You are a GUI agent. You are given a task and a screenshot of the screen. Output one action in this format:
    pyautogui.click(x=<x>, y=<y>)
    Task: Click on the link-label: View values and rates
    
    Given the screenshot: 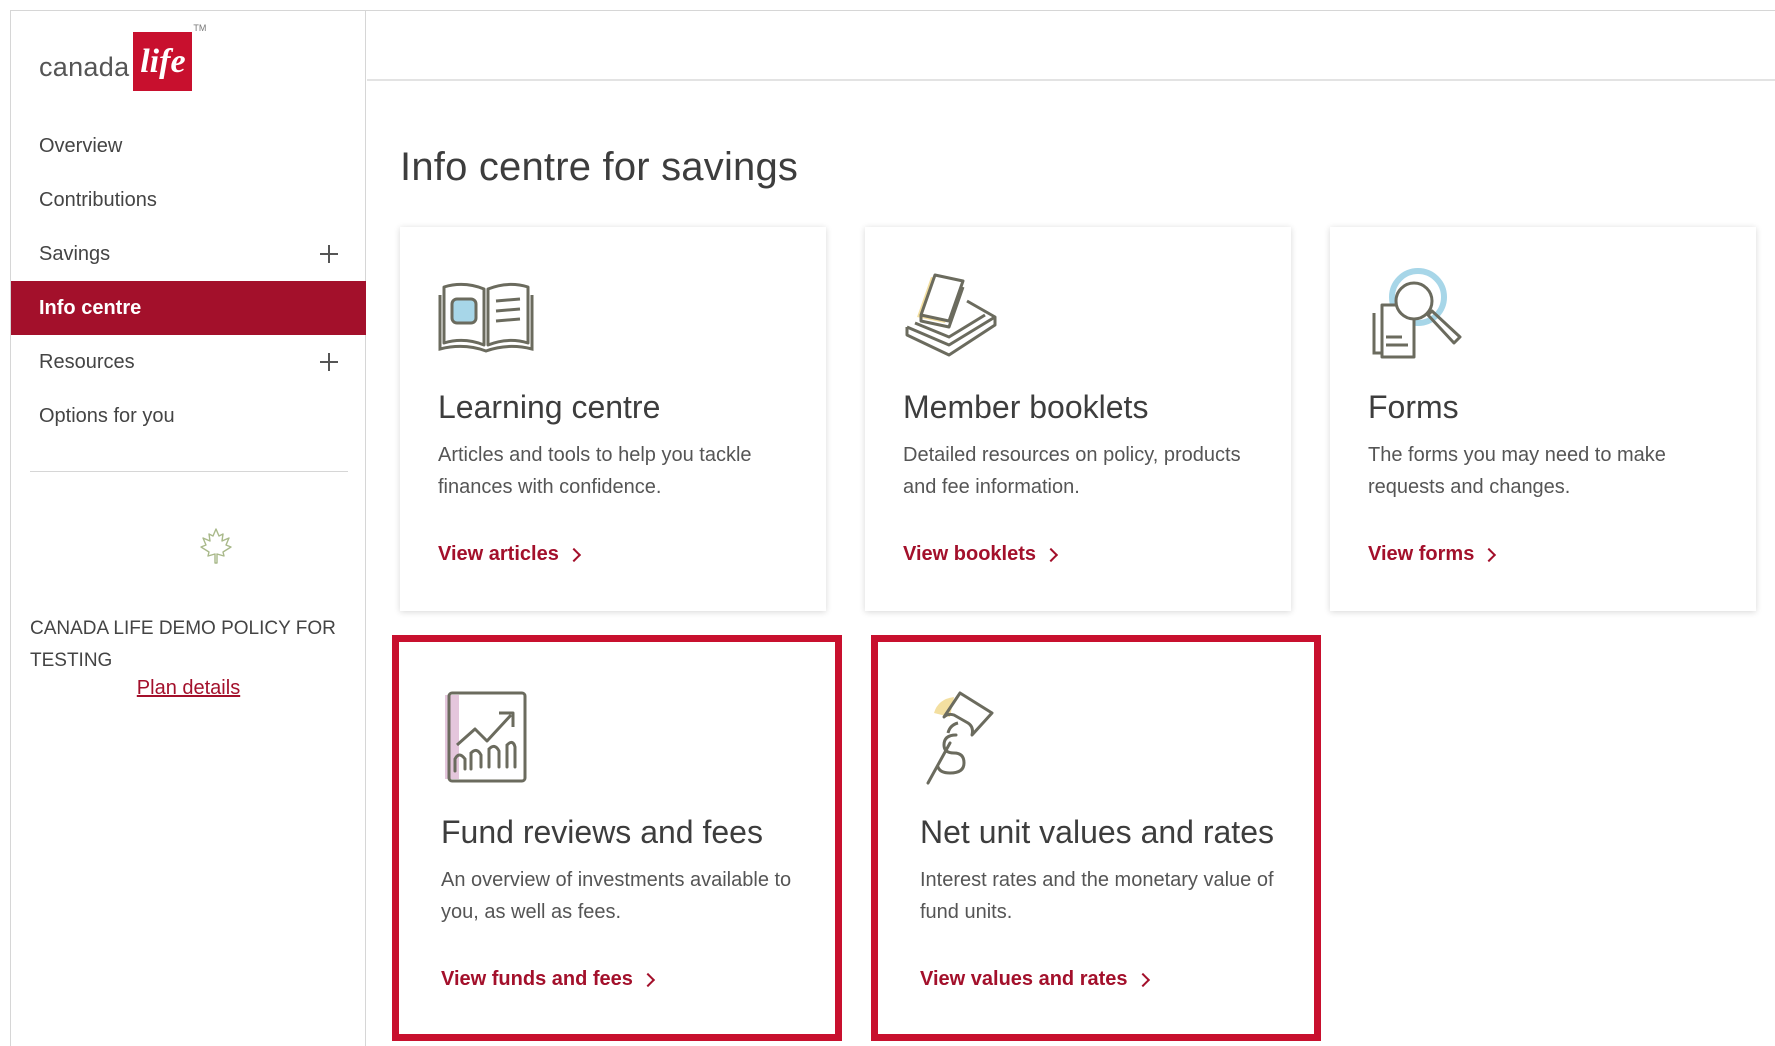 What is the action you would take?
    pyautogui.click(x=1024, y=979)
    